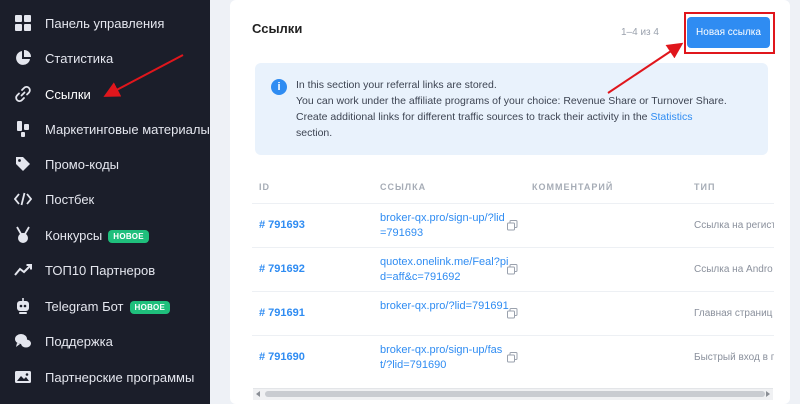  I want to click on sidebar-item-top10-partners: ТОП10 Партнеров, so click(105, 270).